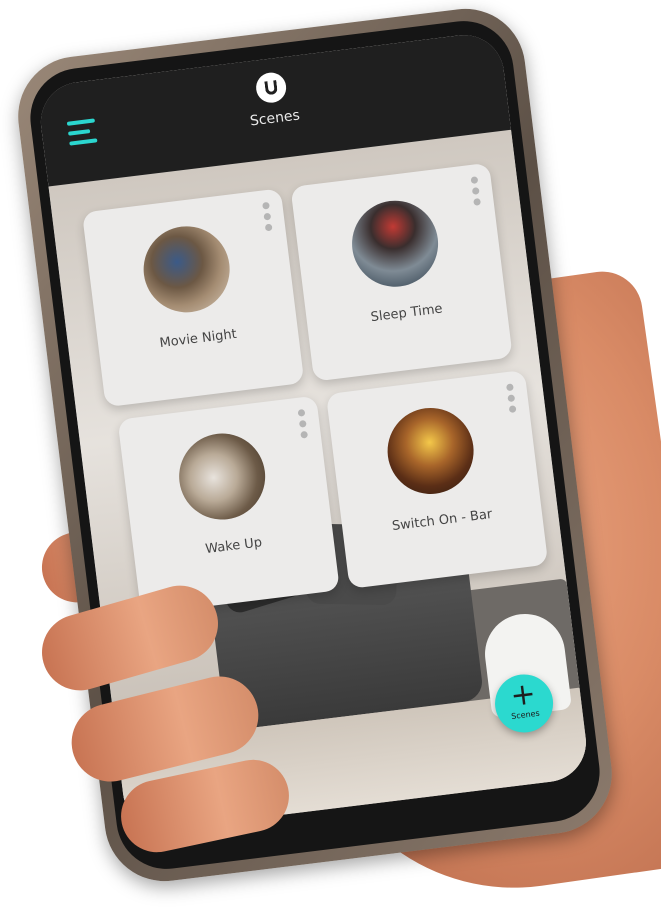 The image size is (661, 914). I want to click on scene-card-movie-night: Movie Night, so click(193, 298).